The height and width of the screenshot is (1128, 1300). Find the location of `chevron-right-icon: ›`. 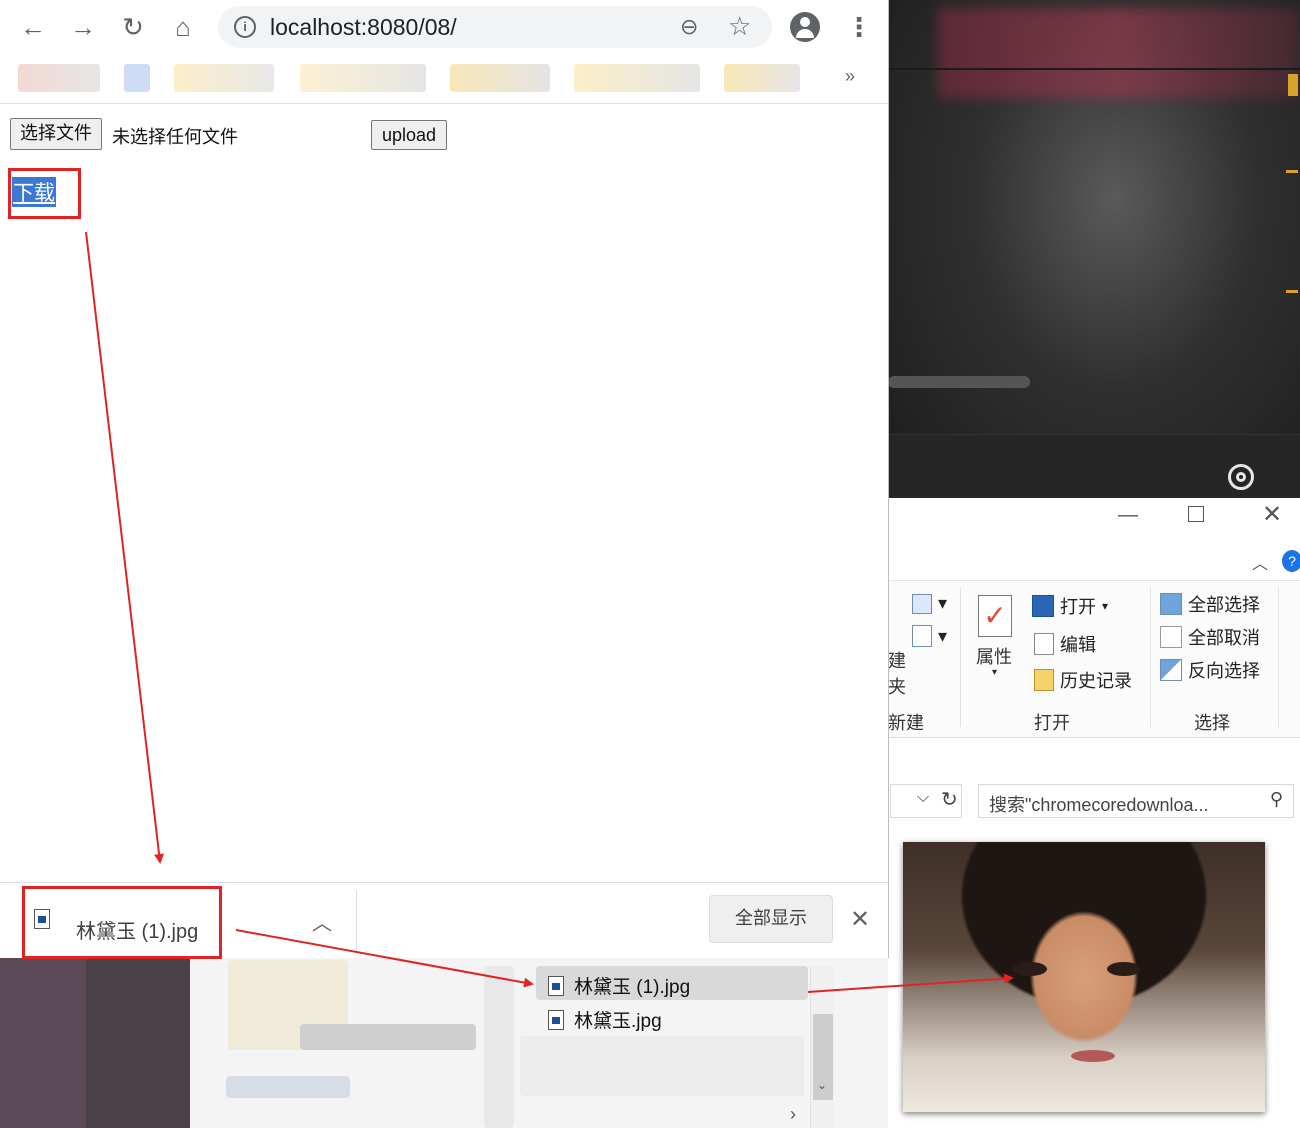

chevron-right-icon: › is located at coordinates (793, 1114).